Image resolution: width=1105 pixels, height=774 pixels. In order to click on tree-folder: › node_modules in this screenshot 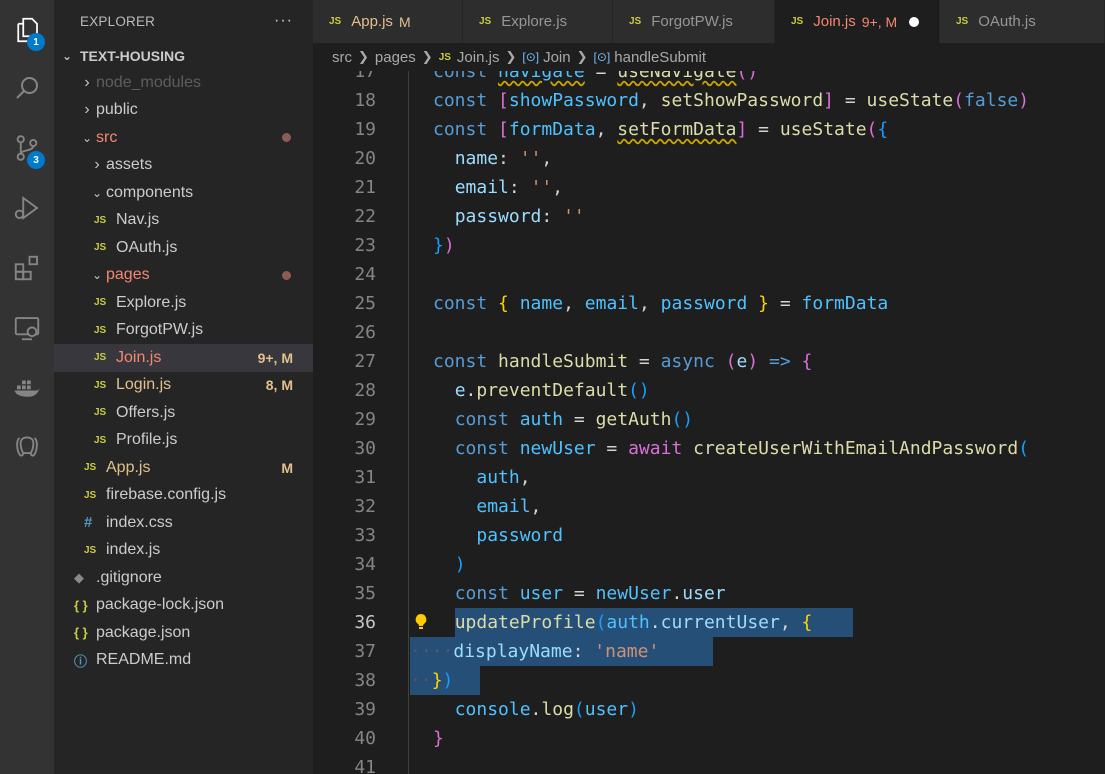, I will do `click(183, 83)`.